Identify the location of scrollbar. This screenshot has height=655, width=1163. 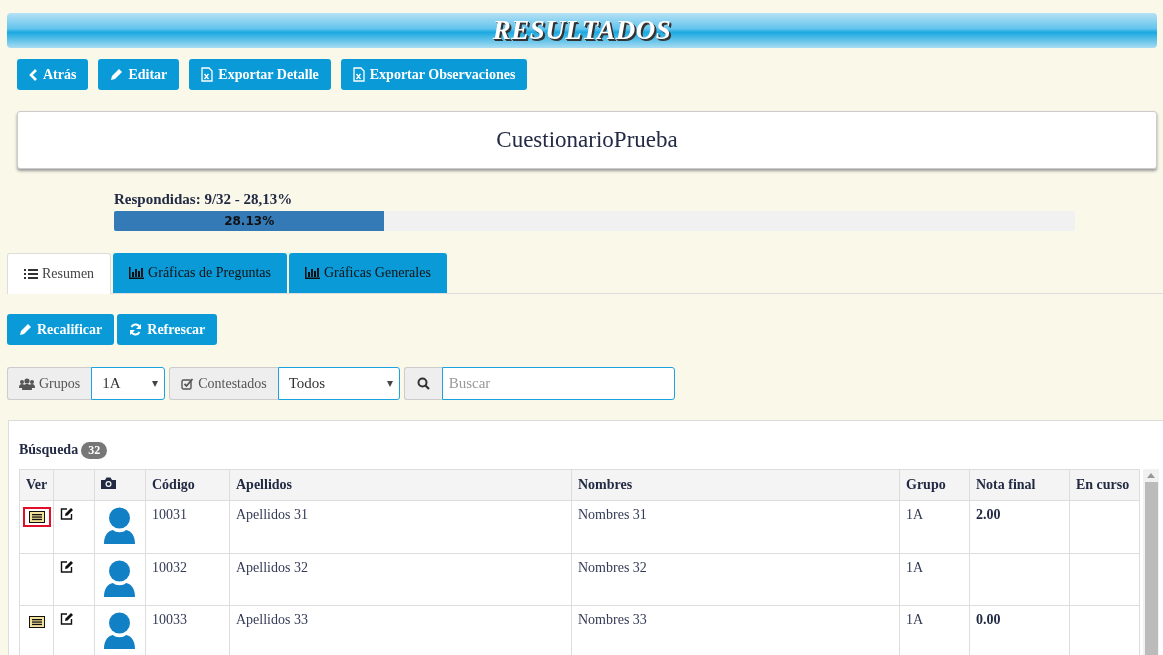
(1151, 562).